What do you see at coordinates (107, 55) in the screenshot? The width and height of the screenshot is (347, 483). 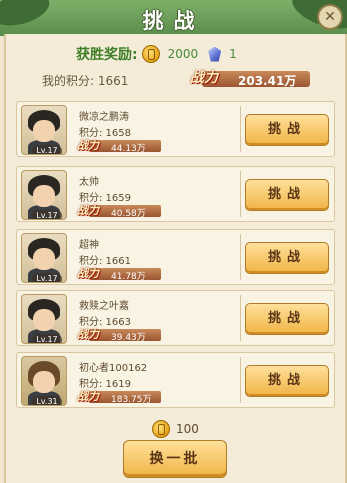 I see `reward-label: 获胜奖励:` at bounding box center [107, 55].